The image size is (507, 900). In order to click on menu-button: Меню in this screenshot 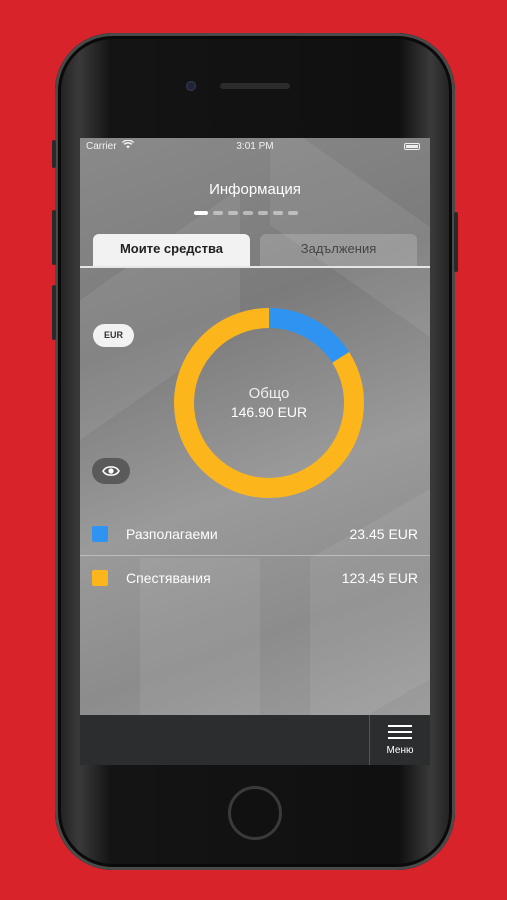, I will do `click(399, 740)`.